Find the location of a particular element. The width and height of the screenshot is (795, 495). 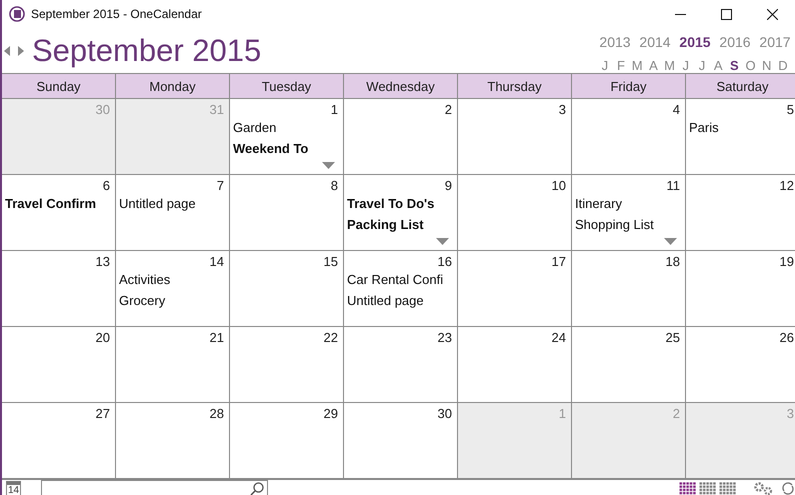

weekday-header: Thursday is located at coordinates (515, 86).